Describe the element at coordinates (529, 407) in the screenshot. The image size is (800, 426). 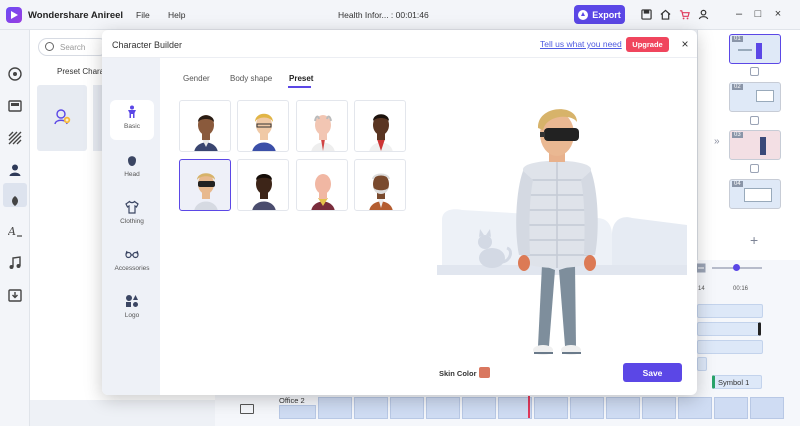
I see `playhead` at that location.